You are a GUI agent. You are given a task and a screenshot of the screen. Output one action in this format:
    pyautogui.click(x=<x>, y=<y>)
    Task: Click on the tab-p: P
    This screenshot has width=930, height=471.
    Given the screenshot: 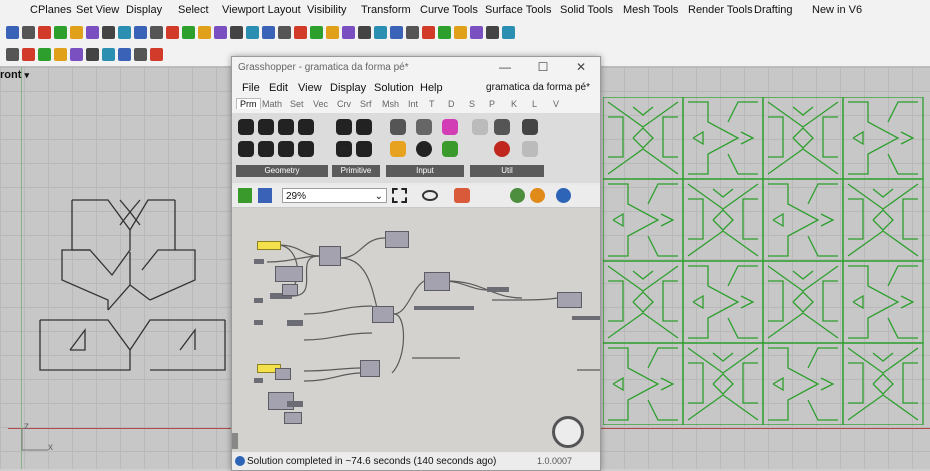 What is the action you would take?
    pyautogui.click(x=492, y=104)
    